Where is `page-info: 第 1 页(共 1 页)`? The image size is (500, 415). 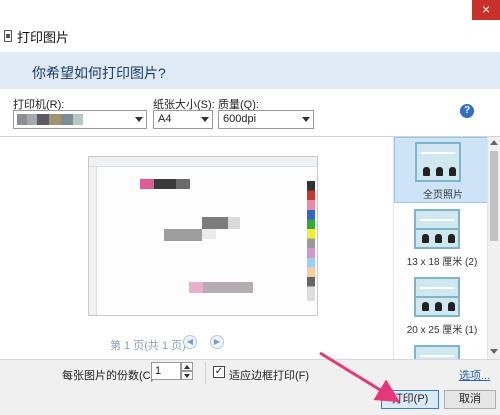 page-info: 第 1 页(共 1 页) is located at coordinates (148, 346).